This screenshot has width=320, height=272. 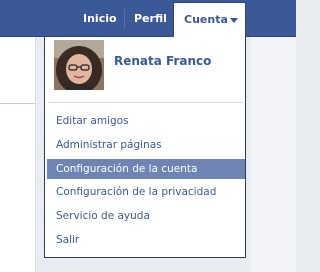 What do you see at coordinates (146, 102) in the screenshot?
I see `menu-divider` at bounding box center [146, 102].